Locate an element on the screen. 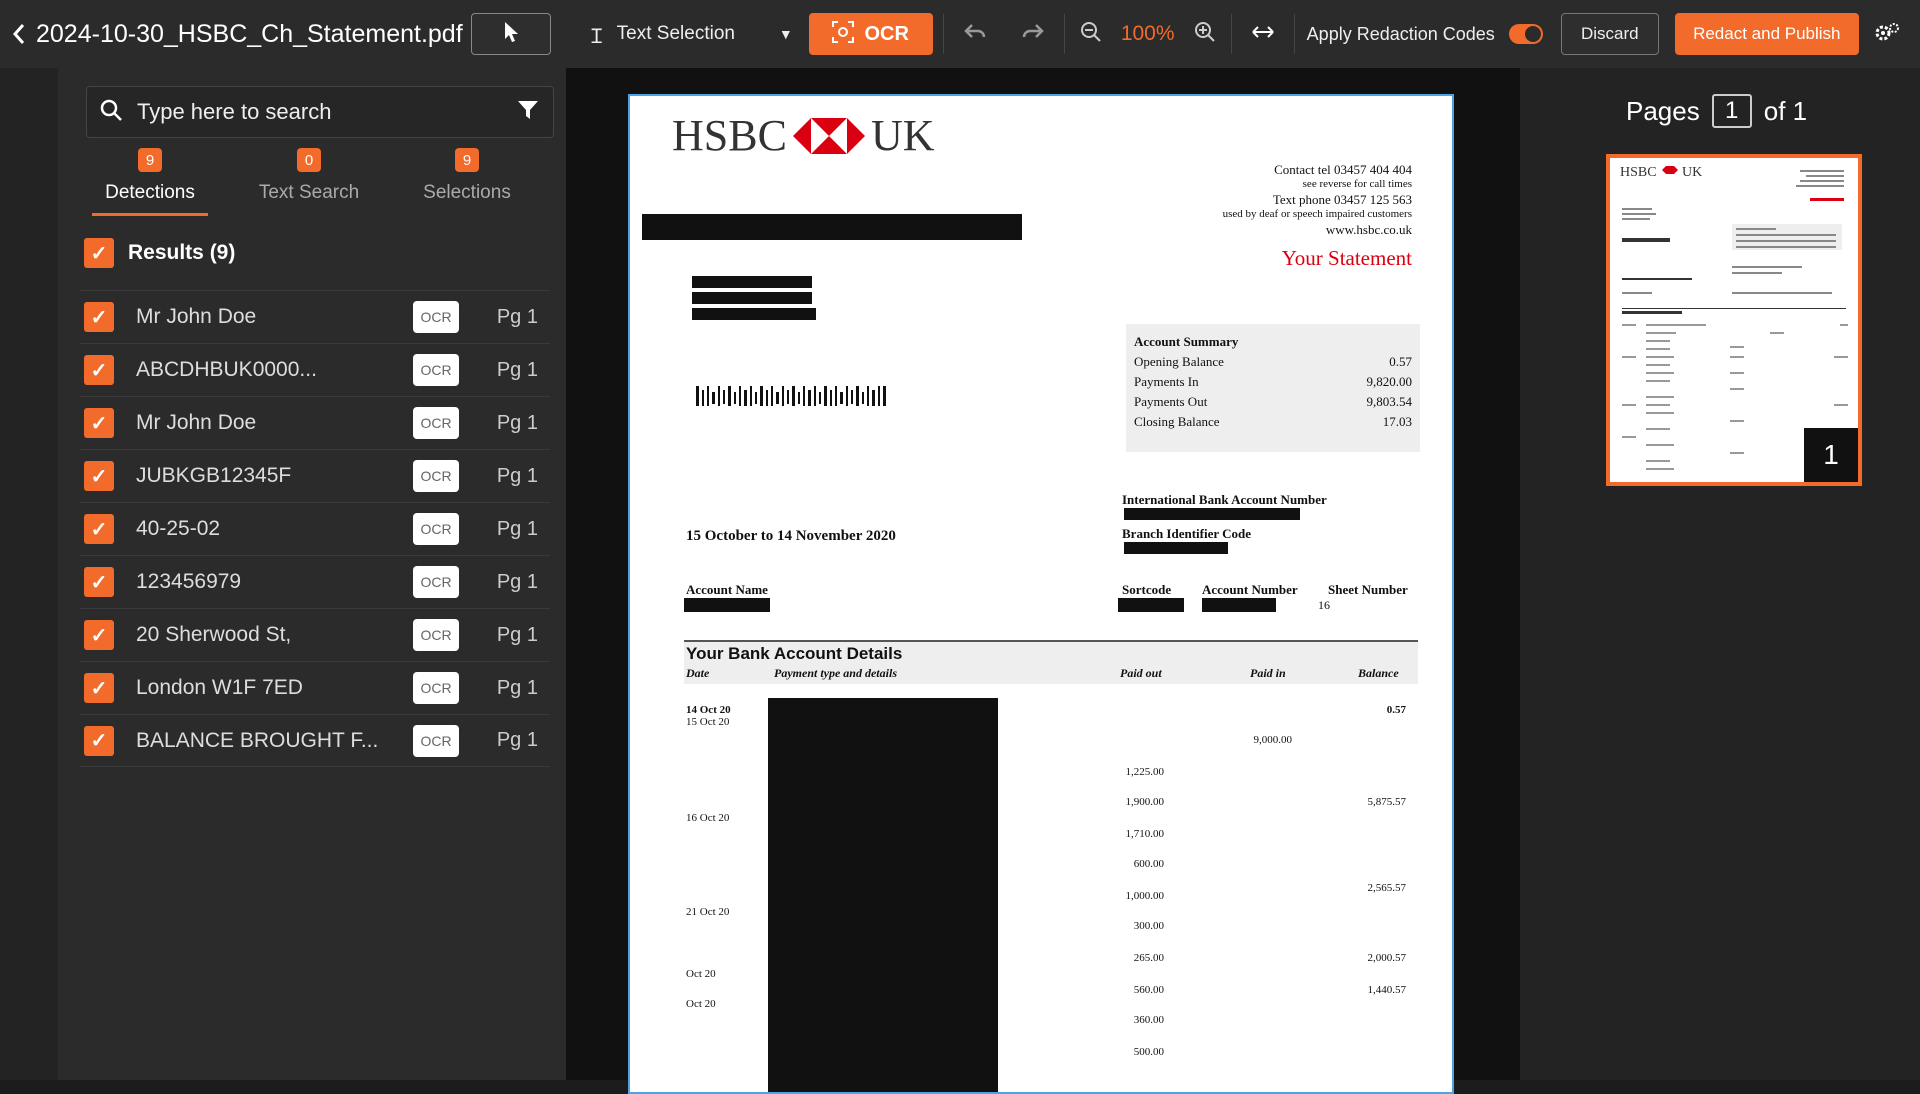  summary-label: Opening Balance is located at coordinates (1179, 361).